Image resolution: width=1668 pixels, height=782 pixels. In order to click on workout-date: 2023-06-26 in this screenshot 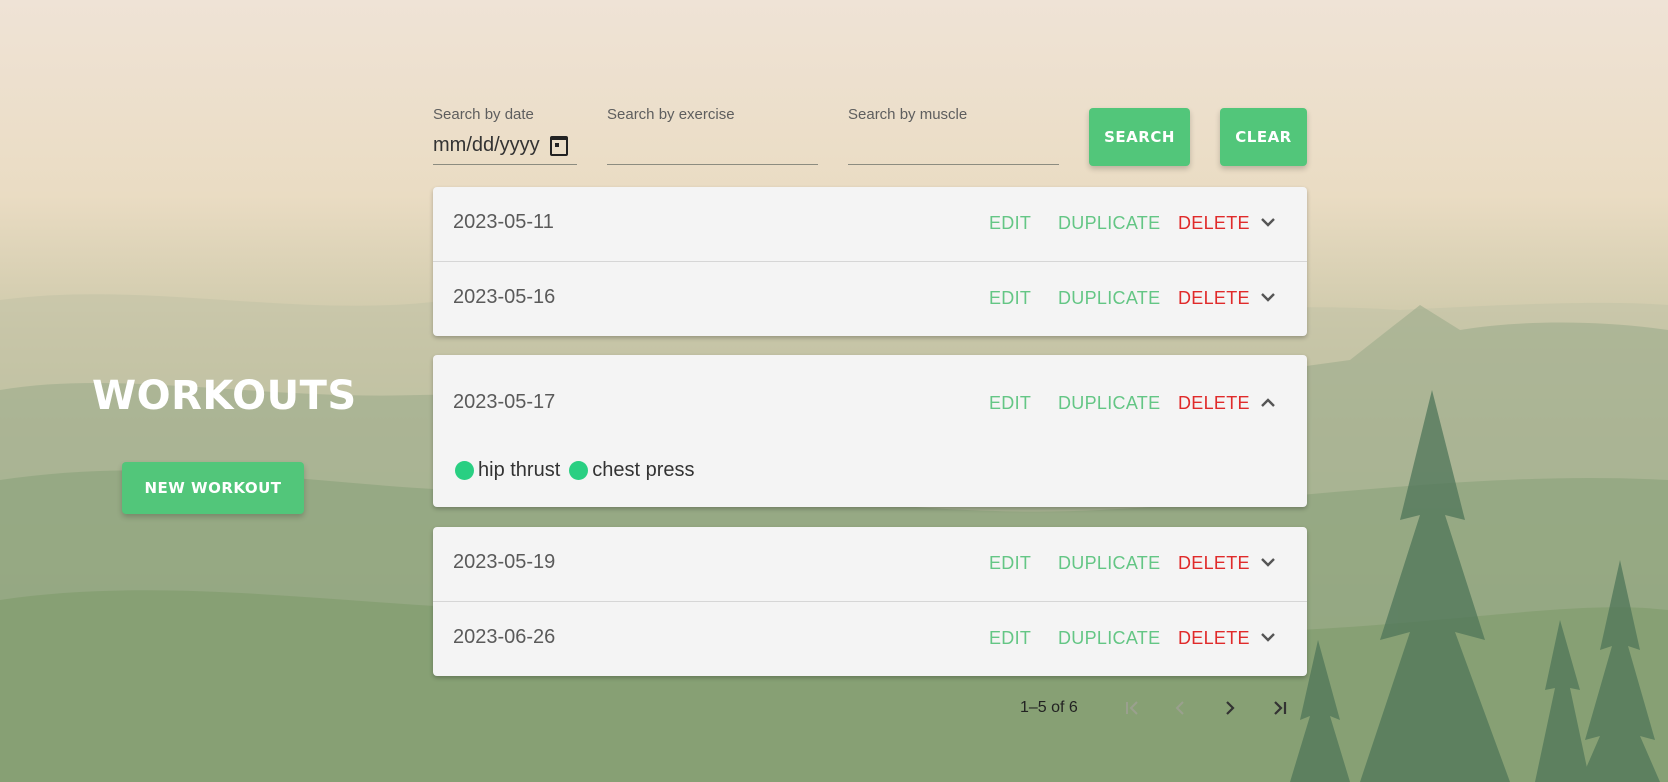, I will do `click(504, 637)`.